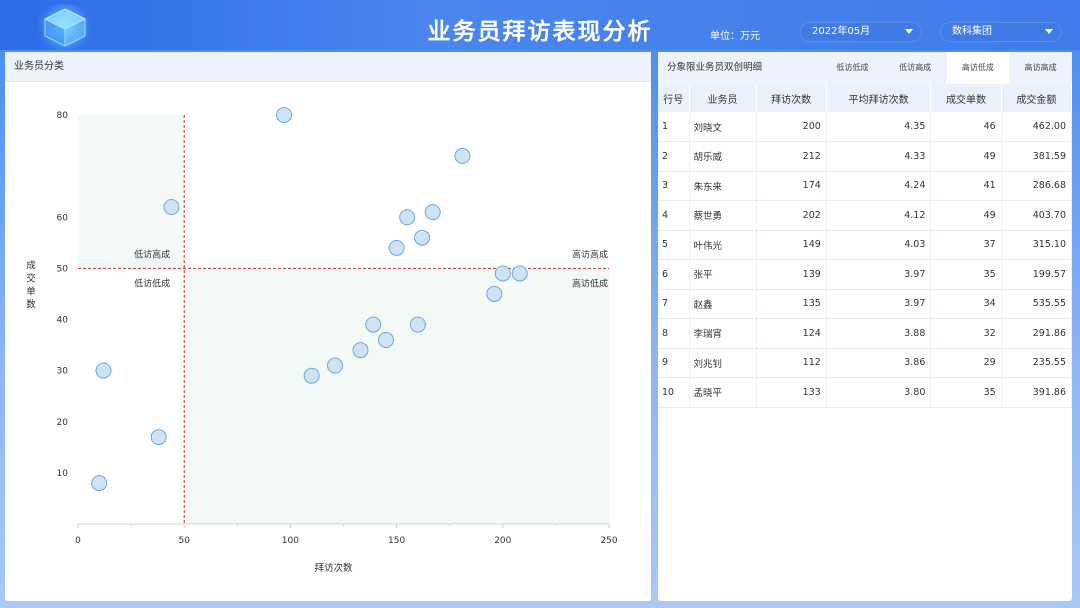 This screenshot has width=1080, height=608. What do you see at coordinates (1037, 333) in the screenshot?
I see `table-cell: 291.86` at bounding box center [1037, 333].